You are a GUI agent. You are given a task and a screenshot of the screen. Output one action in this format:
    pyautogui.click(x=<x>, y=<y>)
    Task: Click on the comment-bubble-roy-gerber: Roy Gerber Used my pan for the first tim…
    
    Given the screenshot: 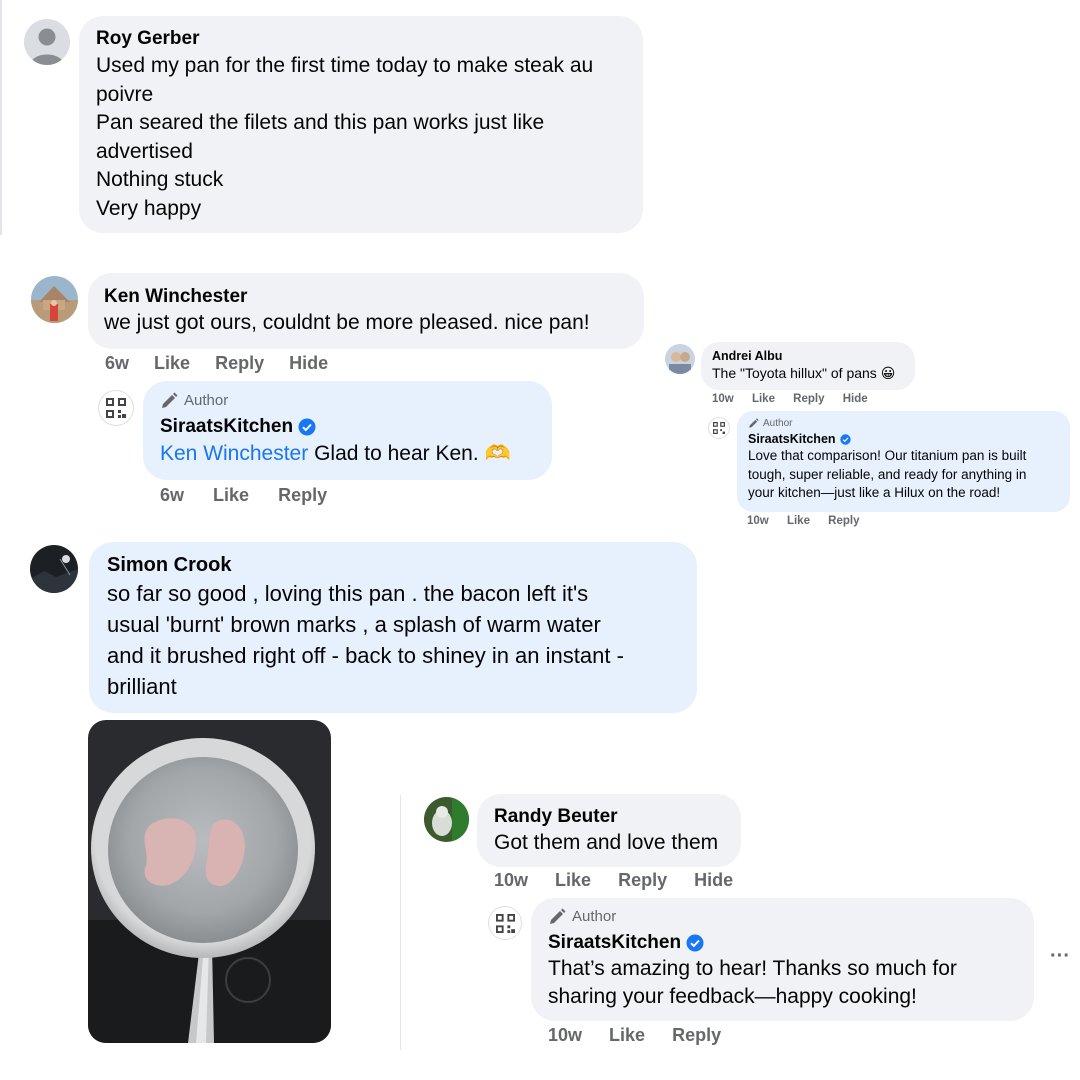 What is the action you would take?
    pyautogui.click(x=361, y=124)
    